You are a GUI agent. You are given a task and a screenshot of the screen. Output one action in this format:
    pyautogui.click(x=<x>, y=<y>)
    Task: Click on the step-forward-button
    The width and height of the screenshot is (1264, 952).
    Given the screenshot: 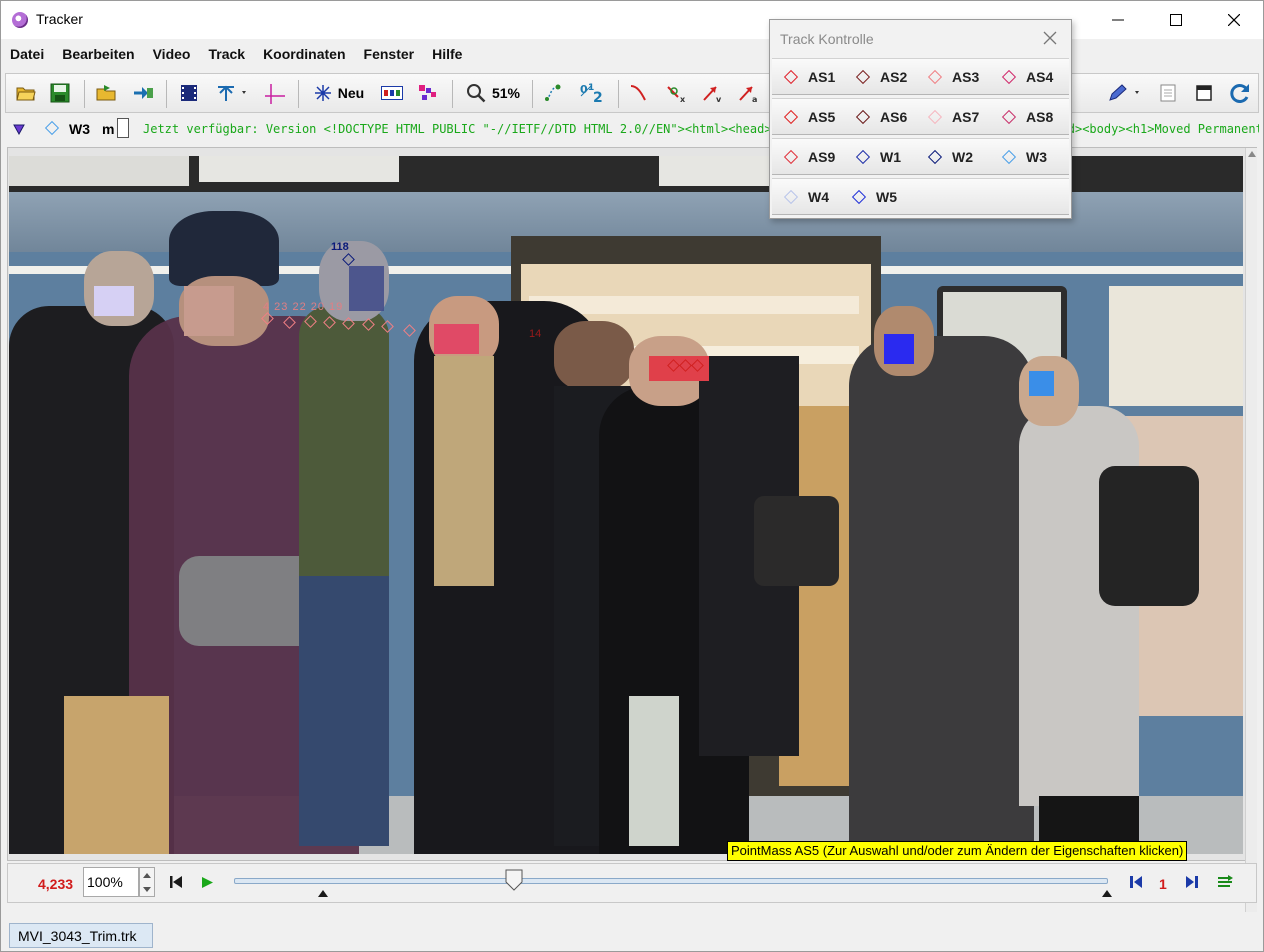 What is the action you would take?
    pyautogui.click(x=1192, y=882)
    